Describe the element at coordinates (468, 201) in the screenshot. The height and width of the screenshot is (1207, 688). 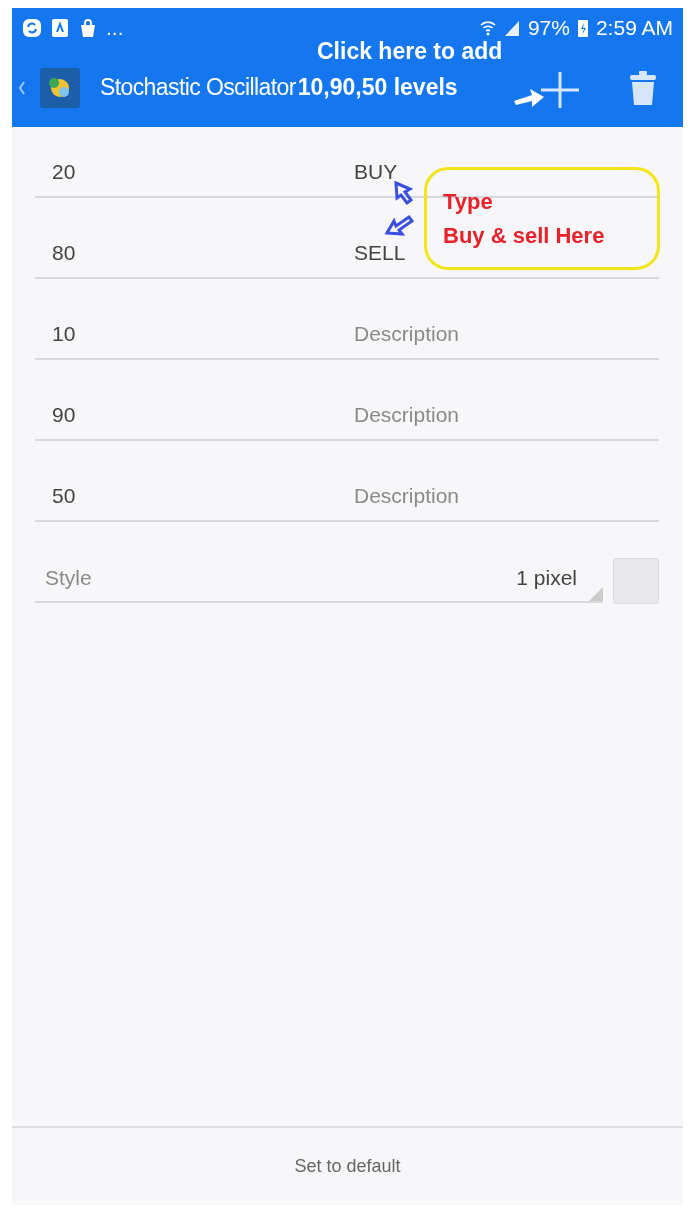
I see `callout-text: Type` at that location.